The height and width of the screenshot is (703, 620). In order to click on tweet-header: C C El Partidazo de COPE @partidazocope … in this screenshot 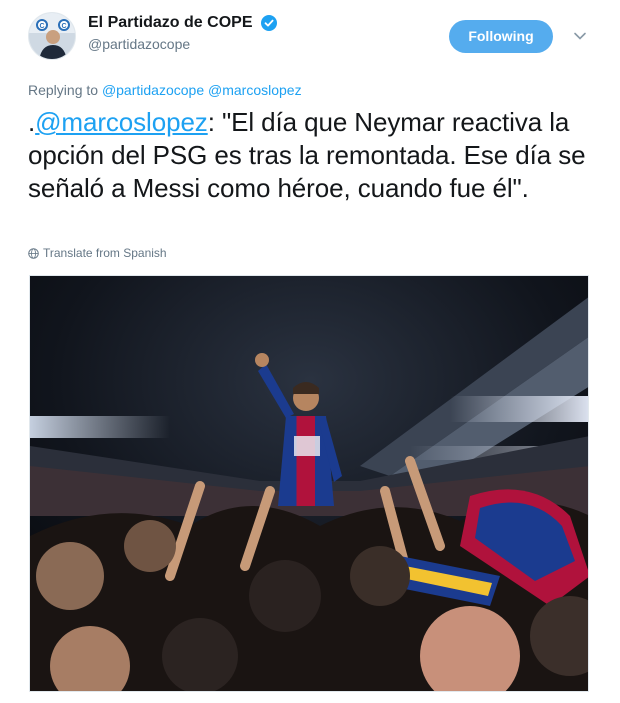, I will do `click(311, 38)`.